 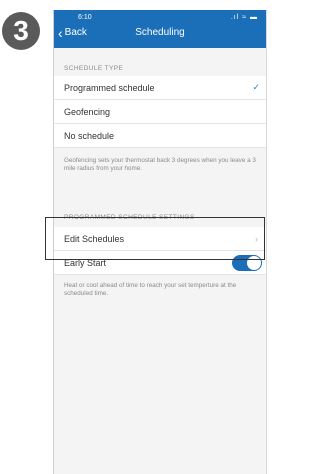 I want to click on status-time: 6:10, so click(x=85, y=17).